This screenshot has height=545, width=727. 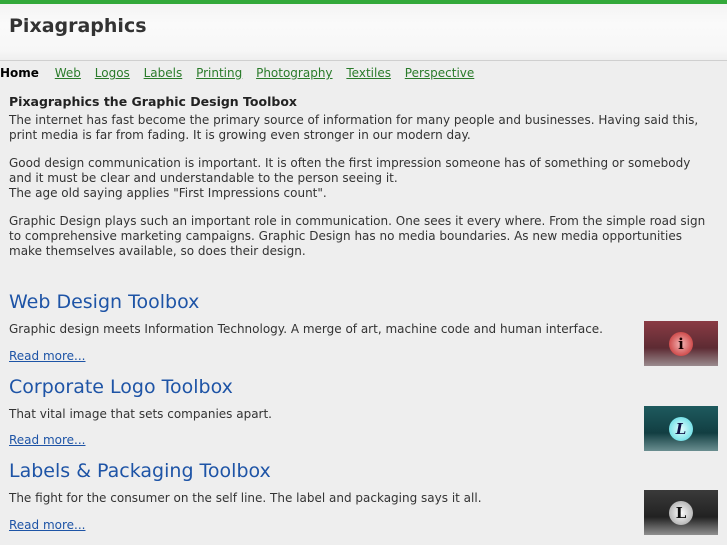 What do you see at coordinates (364, 302) in the screenshot?
I see `section-title: Web Design Toolbox` at bounding box center [364, 302].